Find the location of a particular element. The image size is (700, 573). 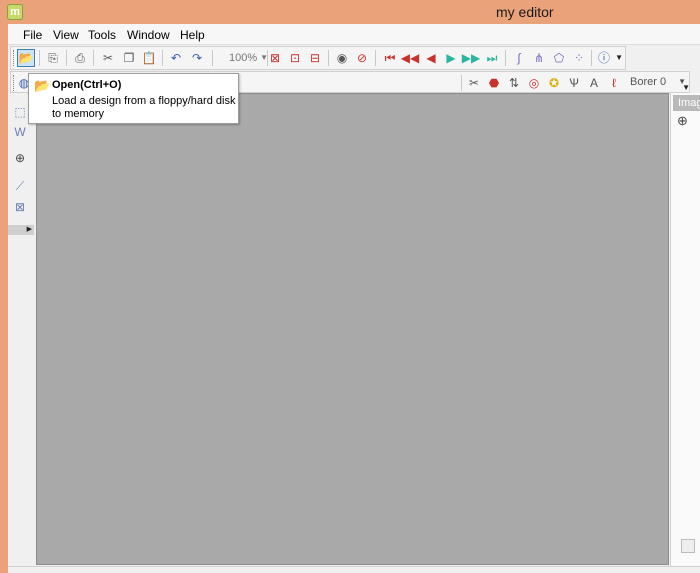

dots-icon: ⁘ is located at coordinates (579, 58).